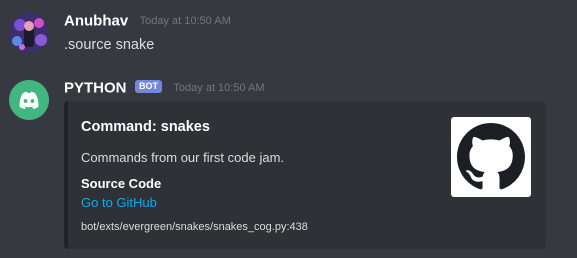 The image size is (577, 258). I want to click on message-header: Anubhav Today at 10:50 AM, so click(147, 22).